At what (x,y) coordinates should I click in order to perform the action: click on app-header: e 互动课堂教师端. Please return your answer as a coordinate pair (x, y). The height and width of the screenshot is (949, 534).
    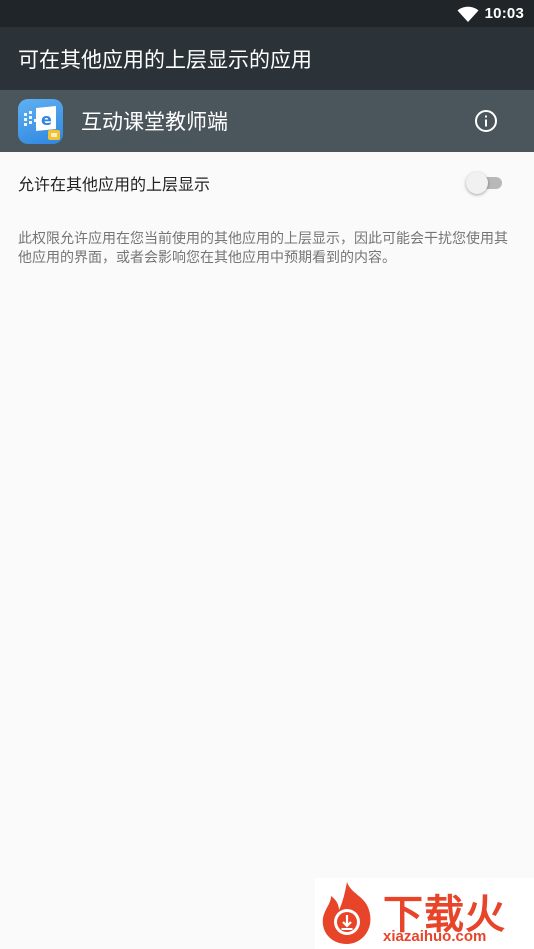
    Looking at the image, I should click on (267, 121).